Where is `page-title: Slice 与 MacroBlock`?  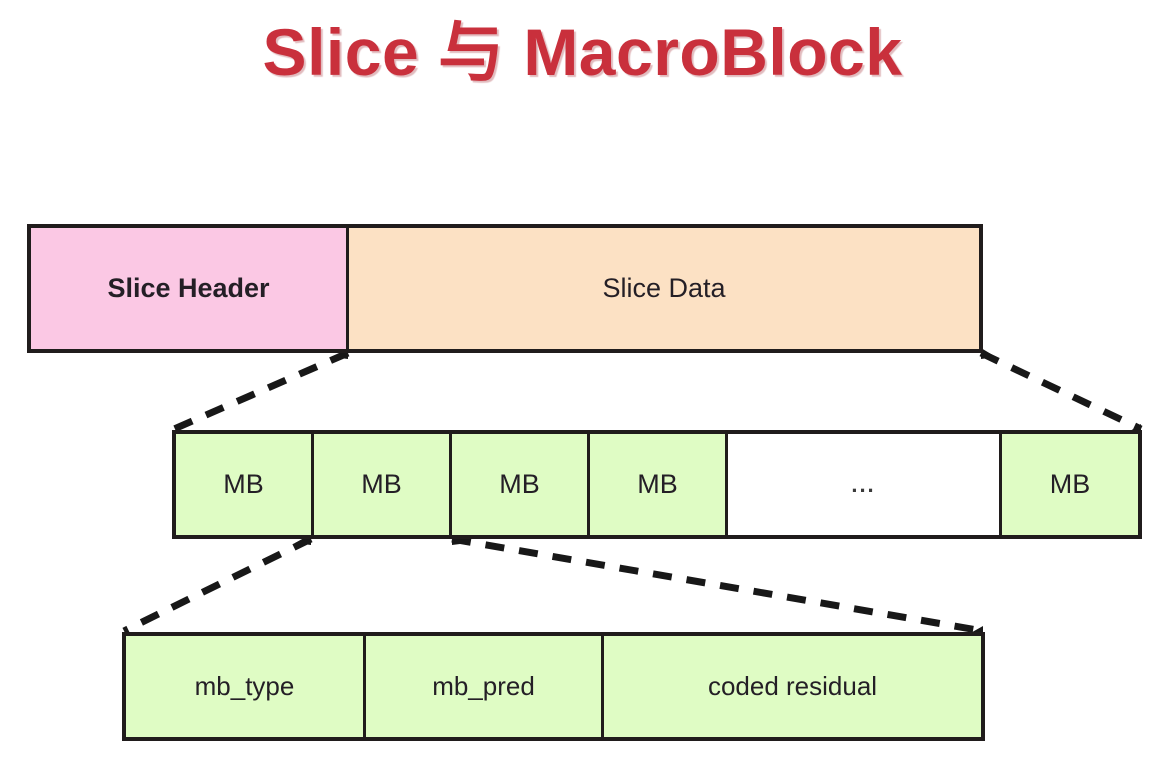 page-title: Slice 与 MacroBlock is located at coordinates (582, 52).